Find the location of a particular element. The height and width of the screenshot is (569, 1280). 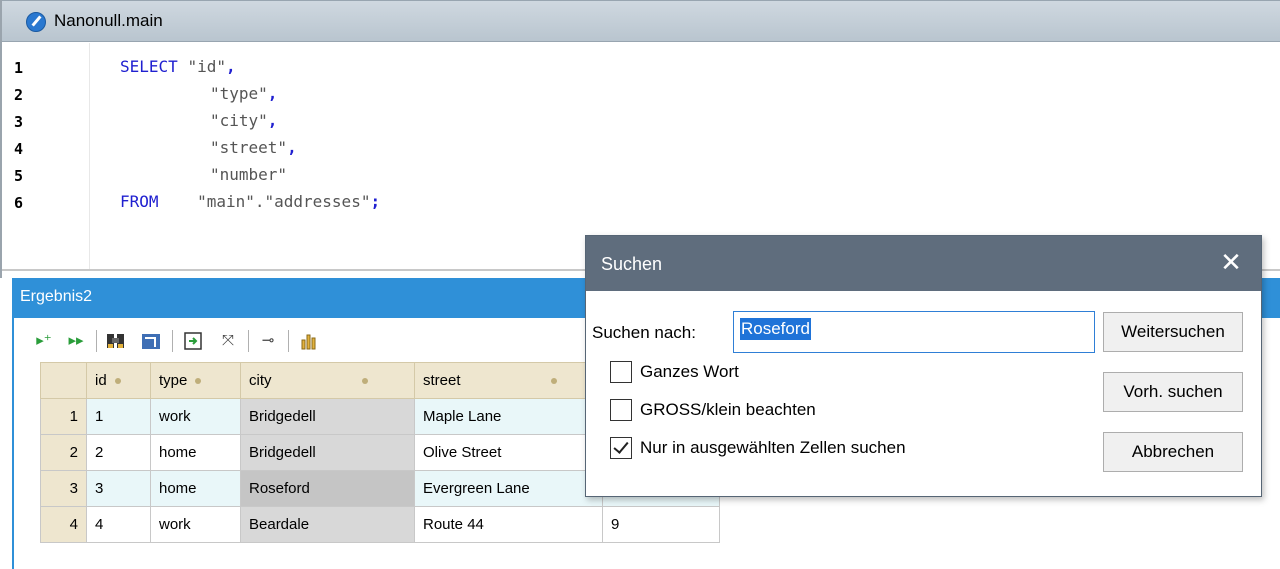

expand-icon: ⤧ is located at coordinates (228, 341).